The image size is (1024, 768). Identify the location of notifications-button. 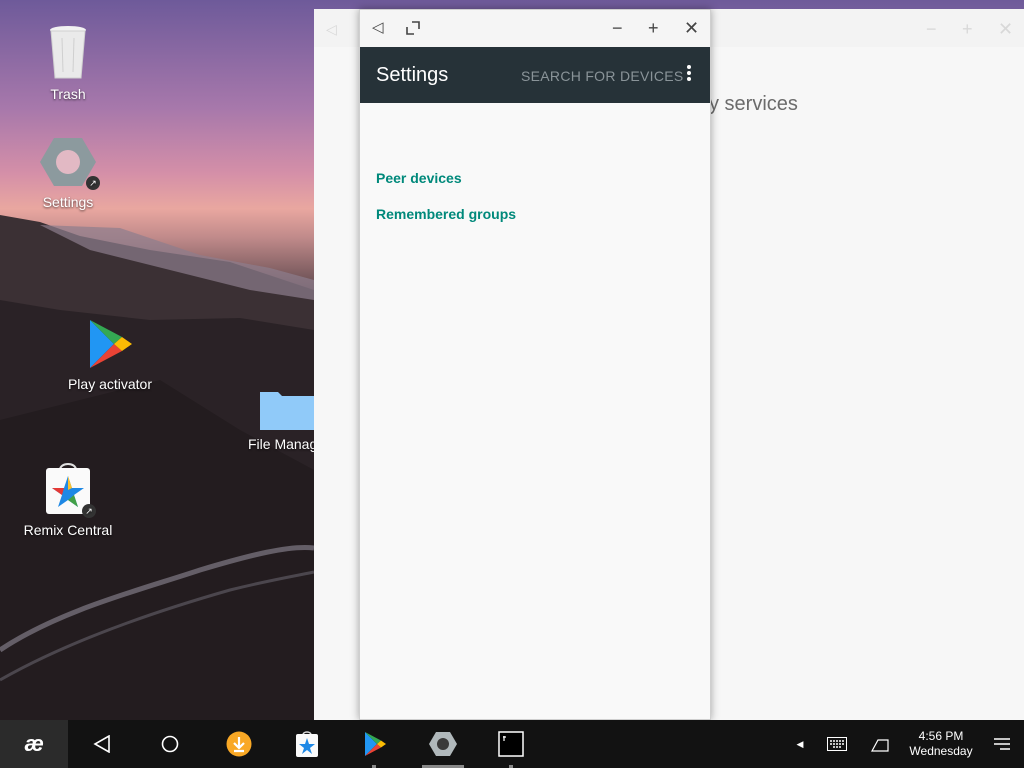
(1002, 744).